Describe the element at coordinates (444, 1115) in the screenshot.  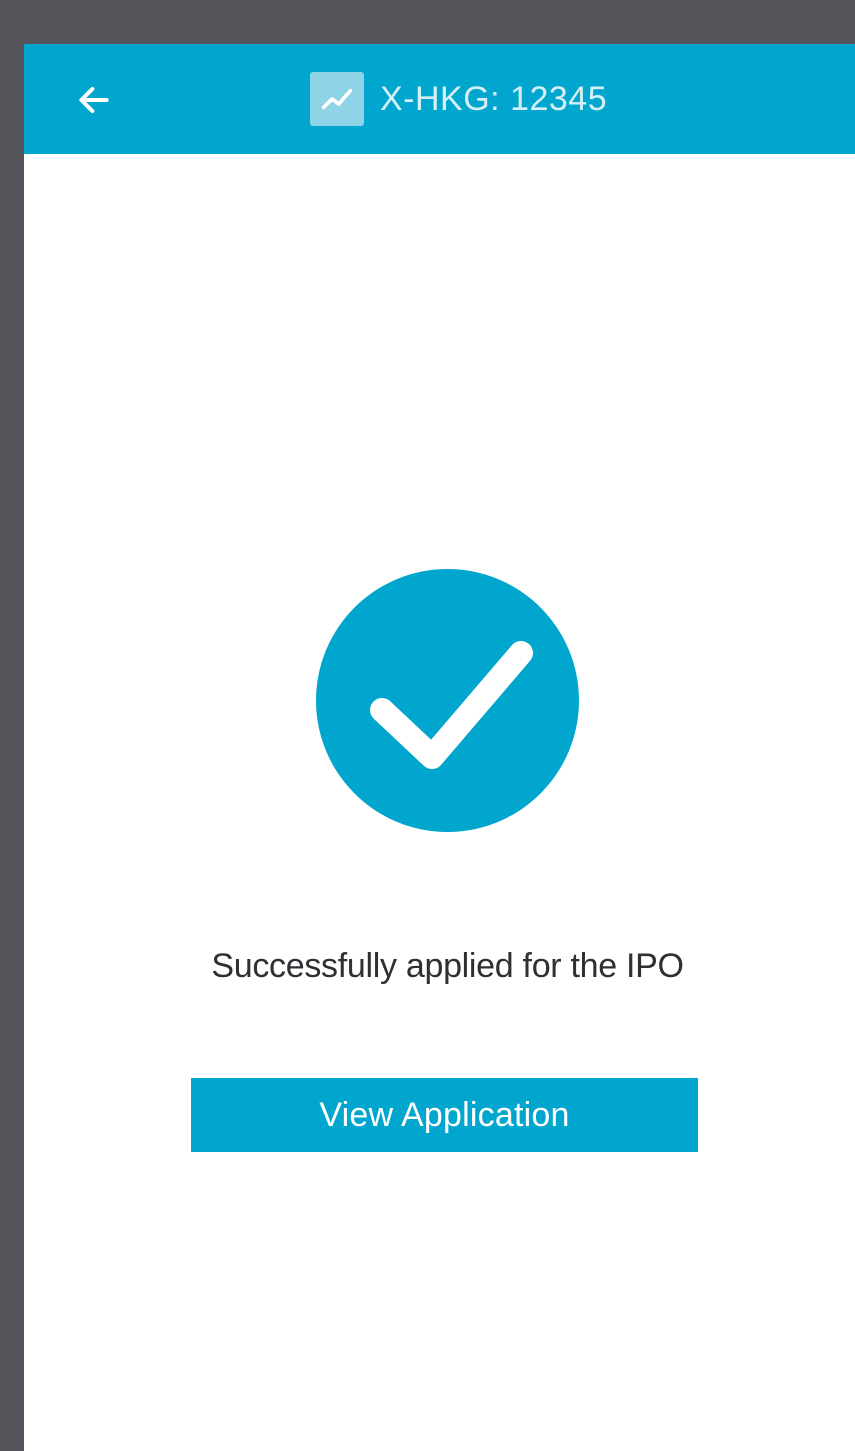
I see `view-application-button: View Application` at that location.